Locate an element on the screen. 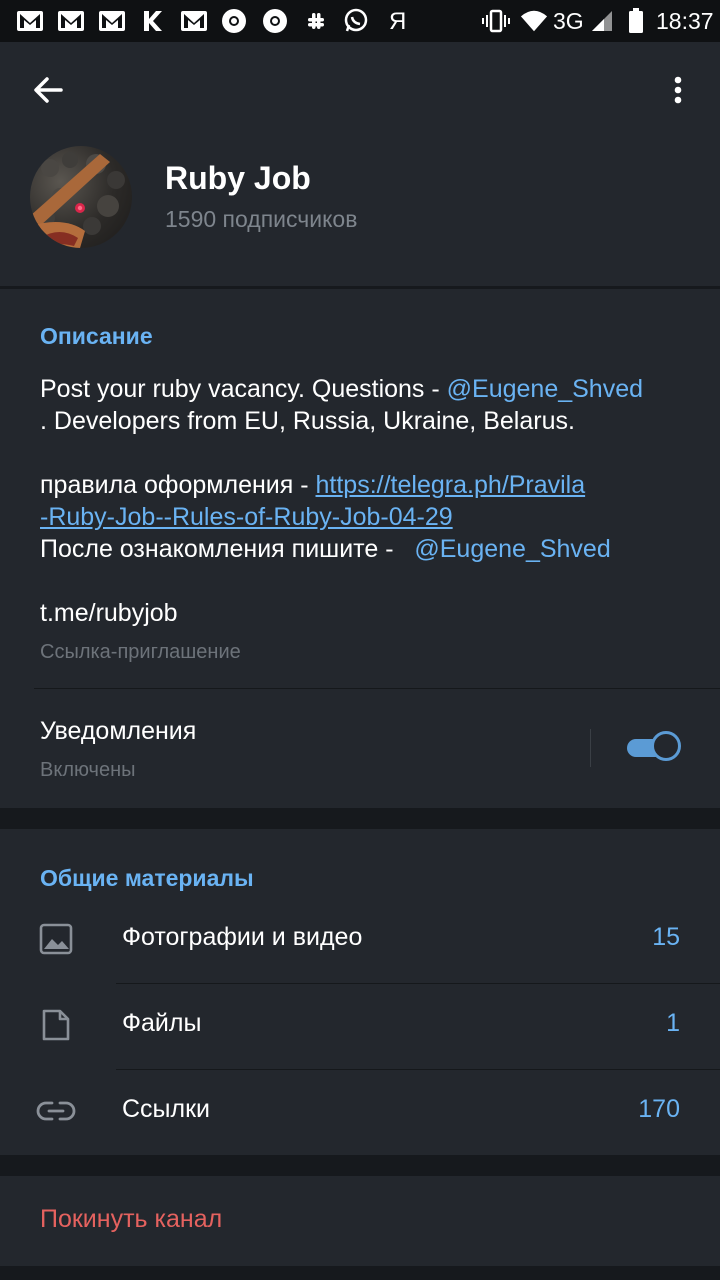  clock: 18:37 is located at coordinates (685, 21).